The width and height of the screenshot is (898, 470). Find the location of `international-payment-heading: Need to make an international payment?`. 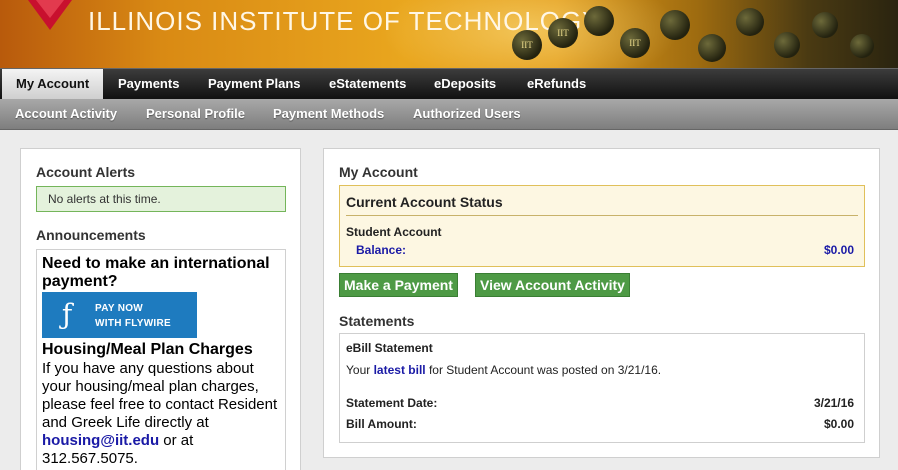

international-payment-heading: Need to make an international payment? is located at coordinates (156, 272).